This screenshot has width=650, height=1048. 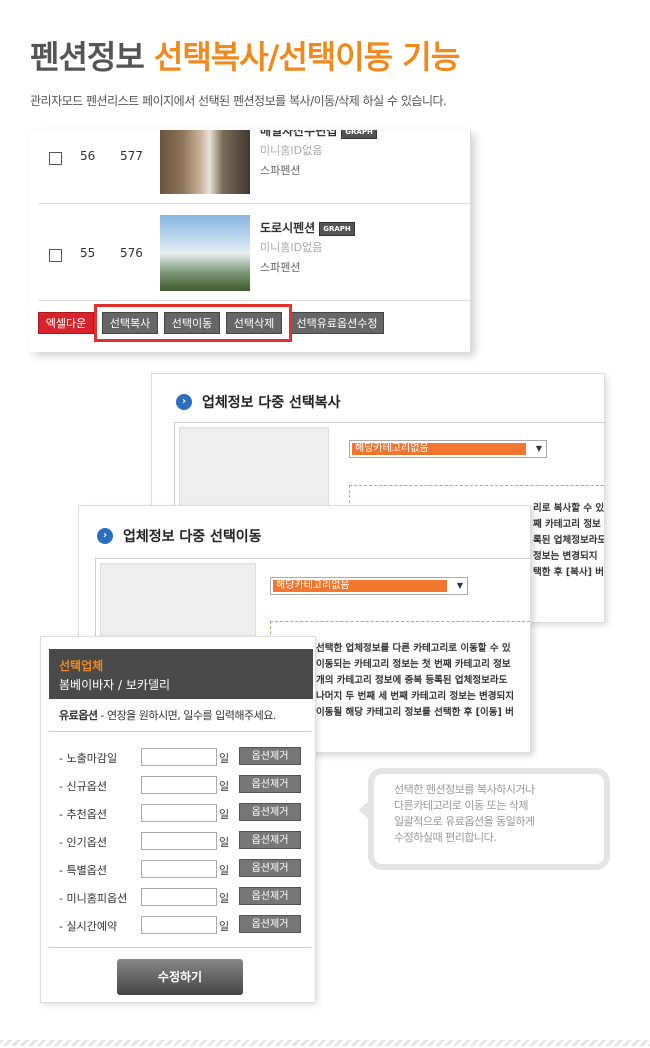 I want to click on option-row: - 미니홈피옵션 일 옵션제거, so click(x=180, y=897).